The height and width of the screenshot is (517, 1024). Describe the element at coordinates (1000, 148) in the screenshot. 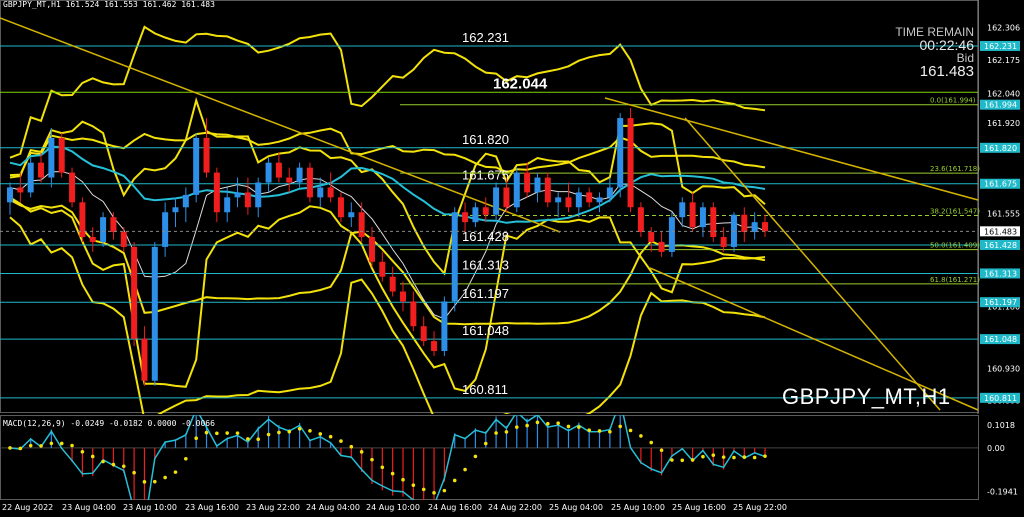

I see `price-tag-label: 161.820` at that location.